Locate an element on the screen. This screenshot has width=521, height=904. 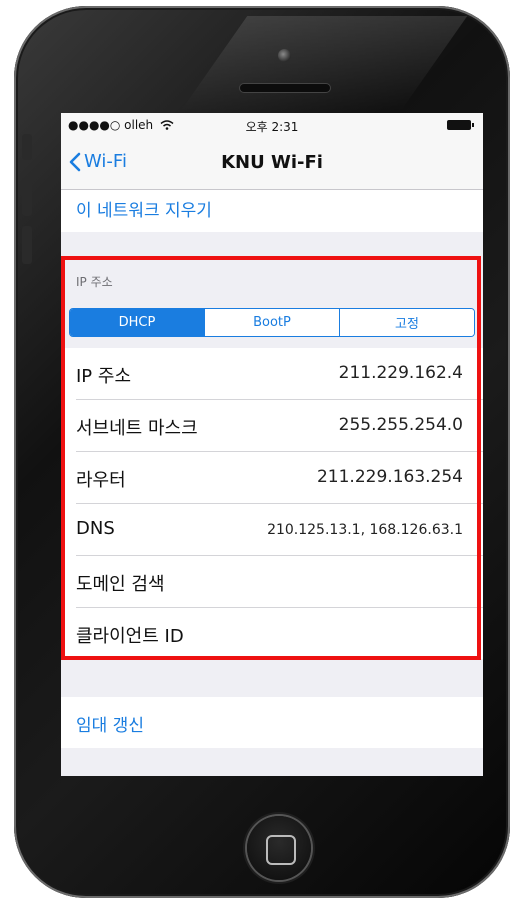
dns-row: DNS 210.125.13.1, 168.126.63.1 is located at coordinates (279, 530).